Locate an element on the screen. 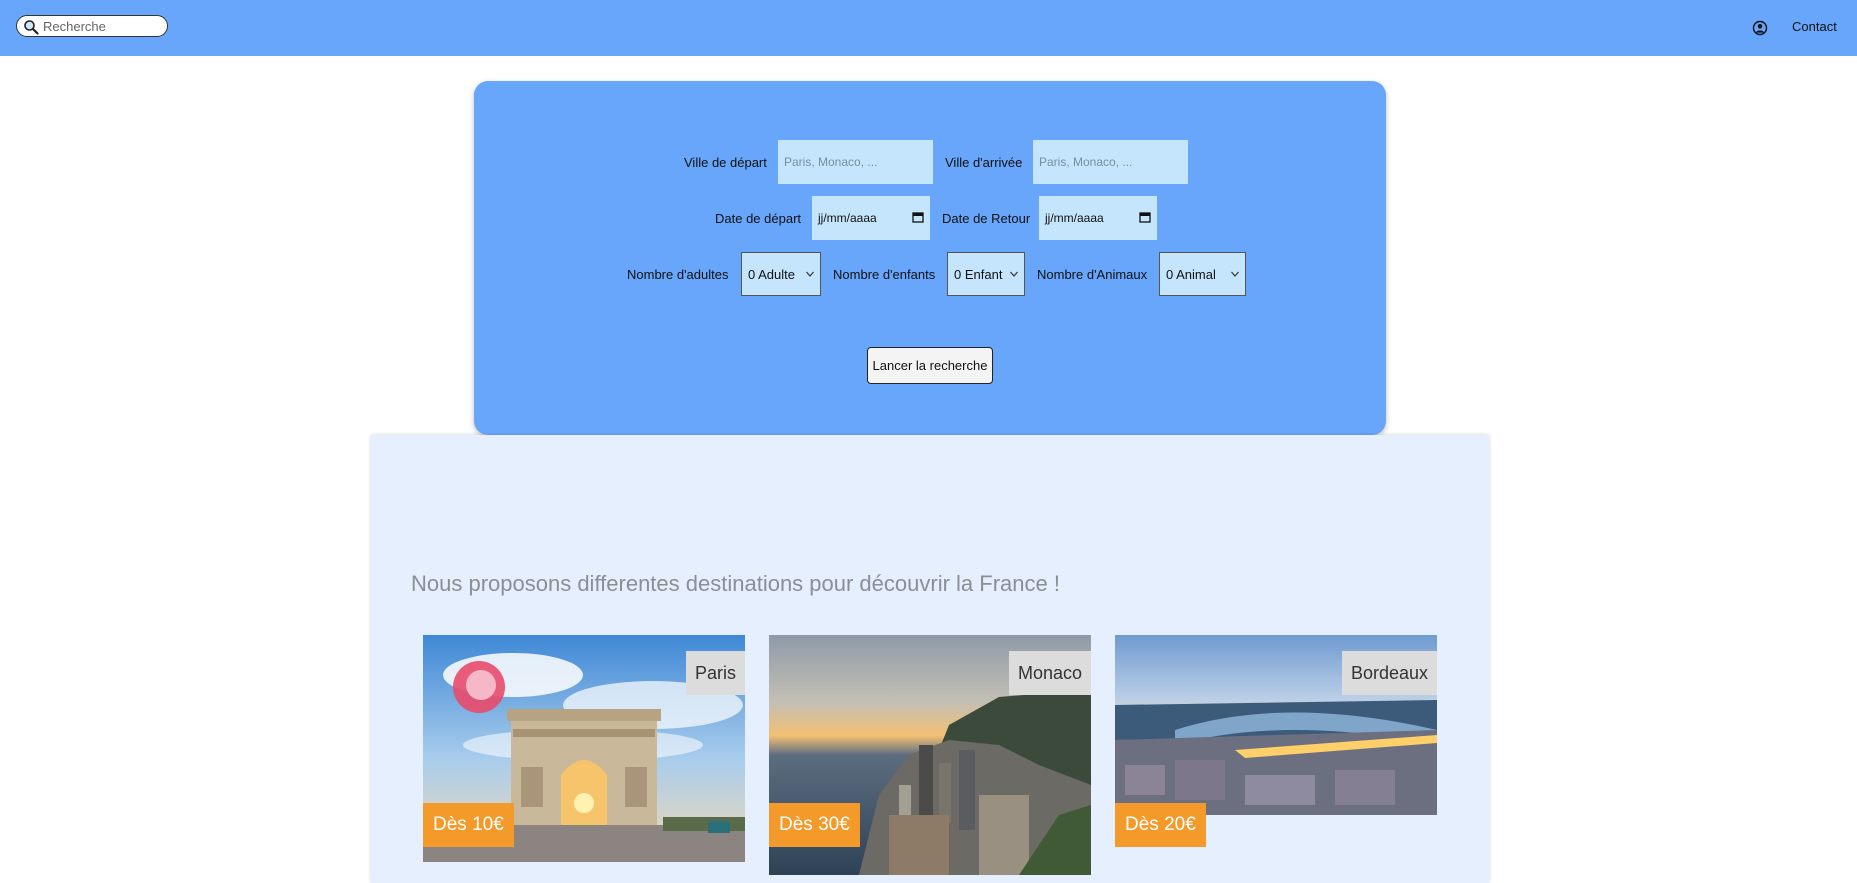 This screenshot has width=1857, height=883. destination-name: Monaco is located at coordinates (1049, 673).